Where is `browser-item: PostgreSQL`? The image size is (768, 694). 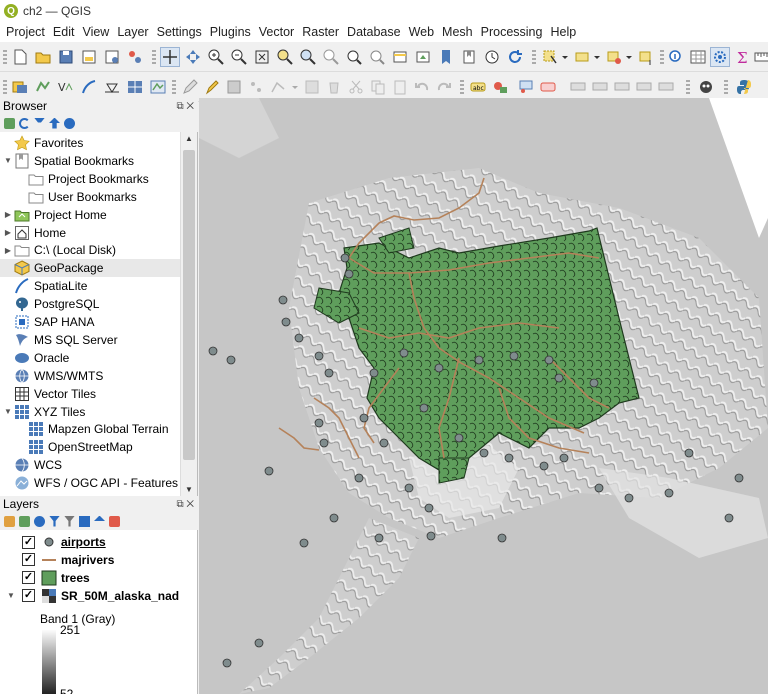 browser-item: PostgreSQL is located at coordinates (90, 304).